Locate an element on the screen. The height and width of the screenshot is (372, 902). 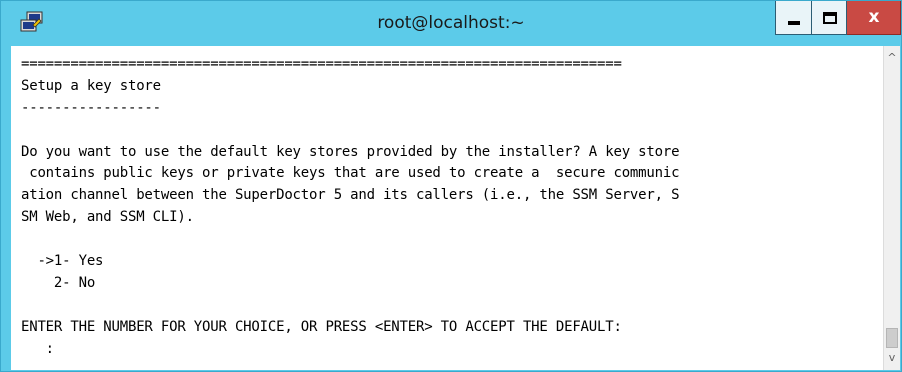
terminal-line: 2- No is located at coordinates (58, 282).